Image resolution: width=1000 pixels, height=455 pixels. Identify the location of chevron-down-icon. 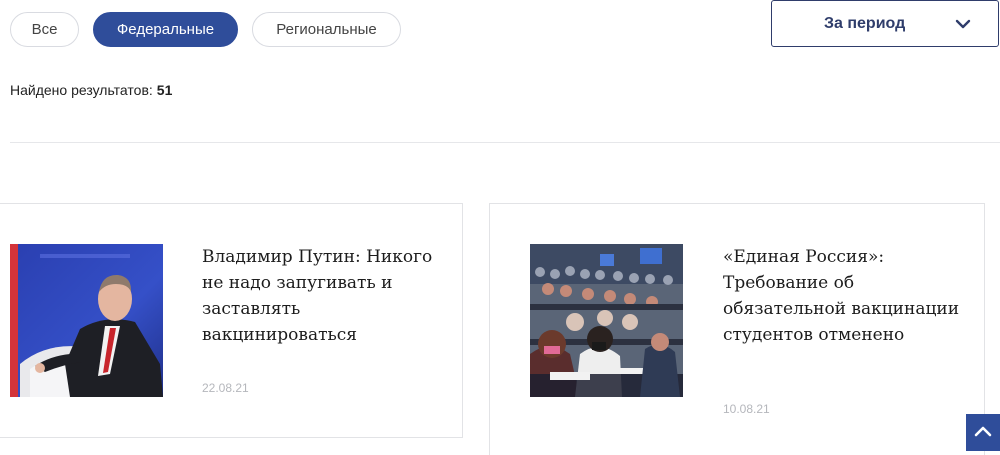
(963, 24).